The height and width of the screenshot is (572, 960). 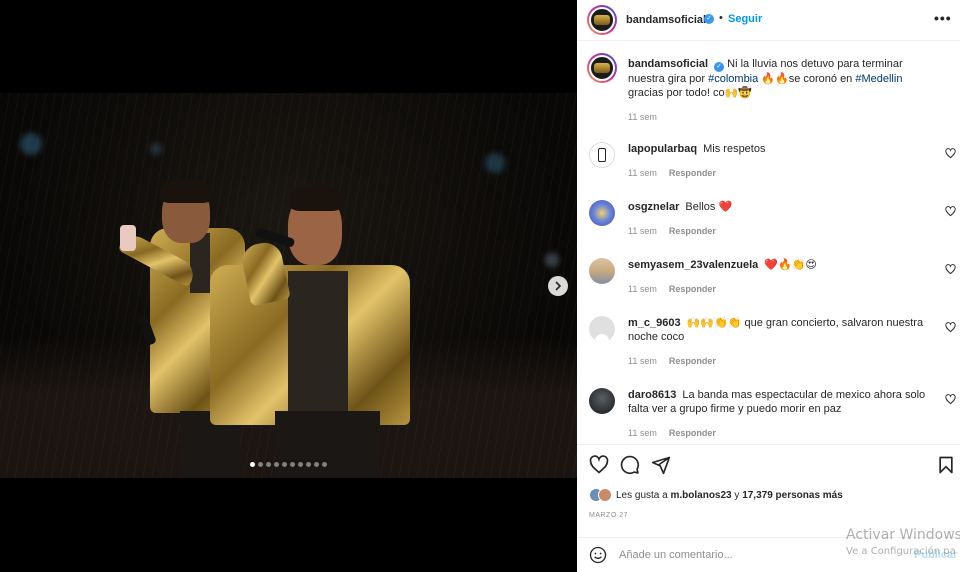 What do you see at coordinates (693, 265) in the screenshot?
I see `comment-username: semyasem_23valenzuela` at bounding box center [693, 265].